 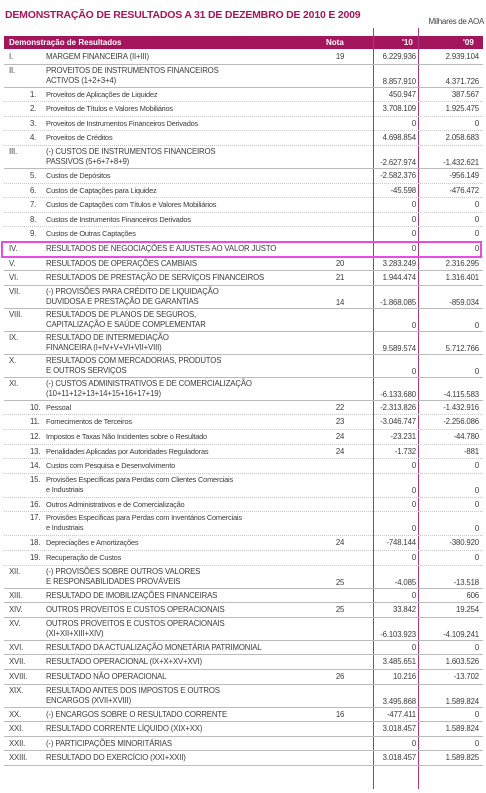 What do you see at coordinates (340, 56) in the screenshot?
I see `row-note: 19` at bounding box center [340, 56].